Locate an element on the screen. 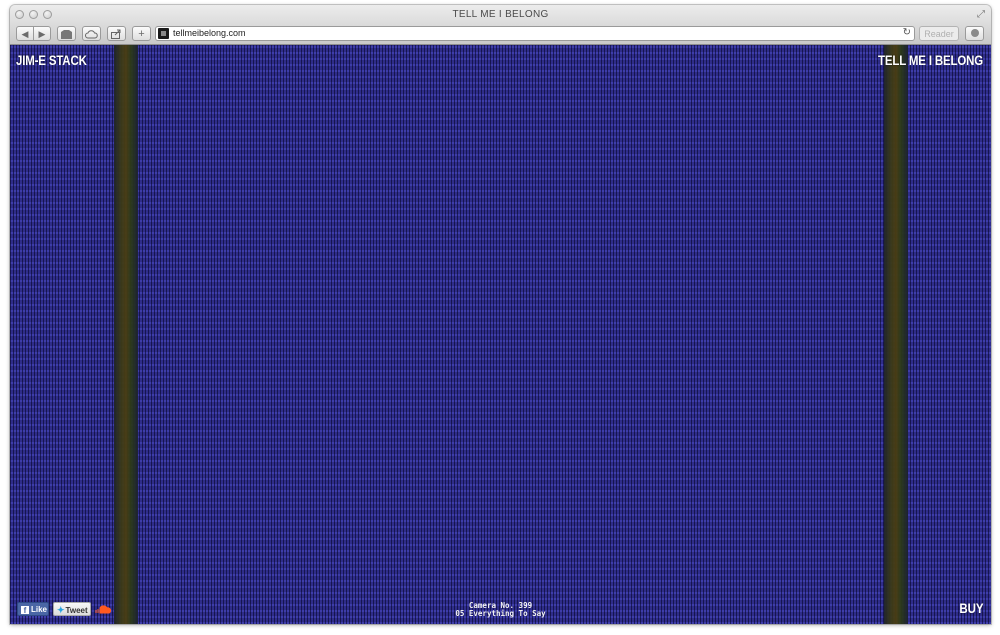 The height and width of the screenshot is (635, 1000). add-bookmark-button: + is located at coordinates (141, 33).